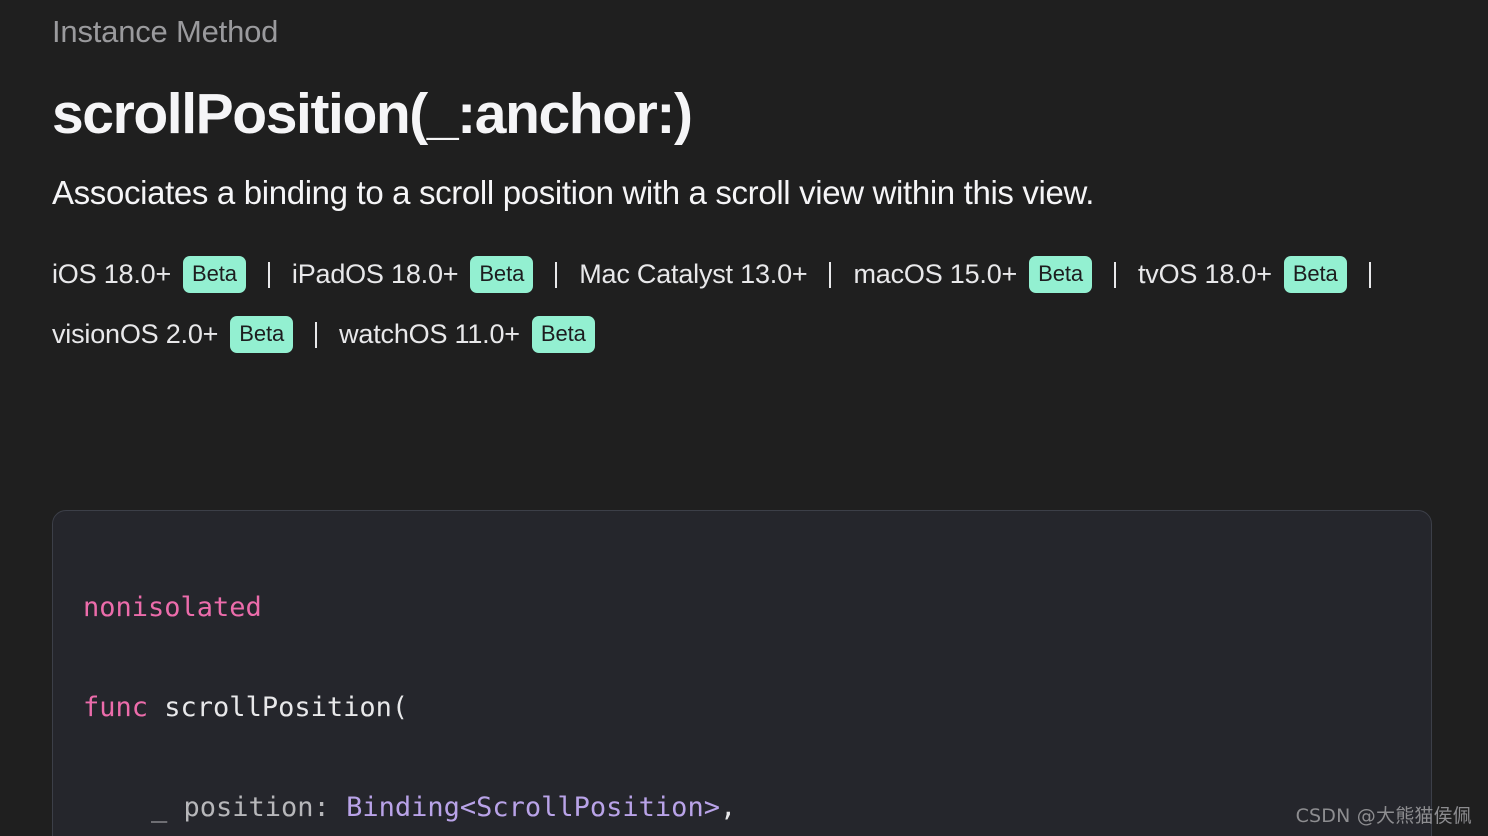  What do you see at coordinates (935, 274) in the screenshot?
I see `platform-label: macOS 15.0+` at bounding box center [935, 274].